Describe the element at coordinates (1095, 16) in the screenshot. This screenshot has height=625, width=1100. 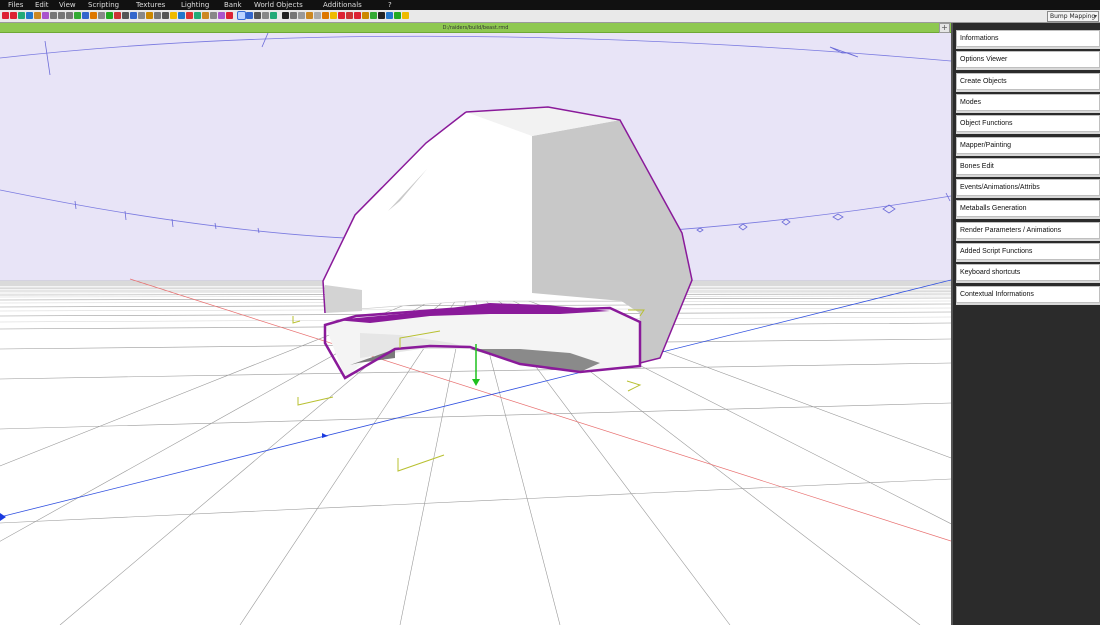
I see `chevron-down-icon: ▾` at that location.